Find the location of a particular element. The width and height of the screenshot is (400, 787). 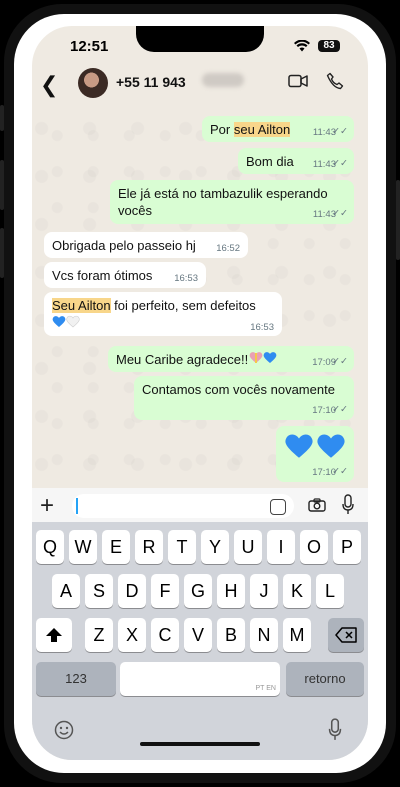

shift-key is located at coordinates (54, 635).